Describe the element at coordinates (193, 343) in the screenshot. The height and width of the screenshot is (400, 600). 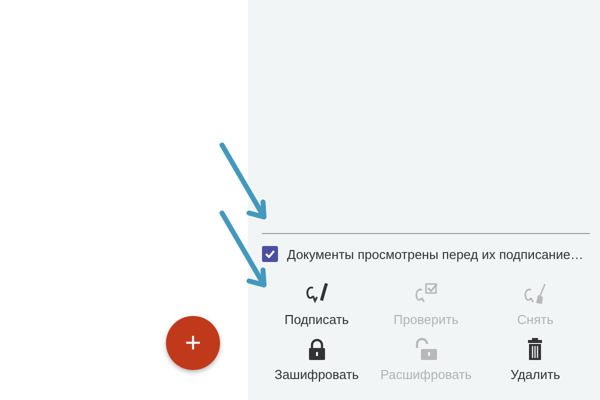
I see `add-button: +` at that location.